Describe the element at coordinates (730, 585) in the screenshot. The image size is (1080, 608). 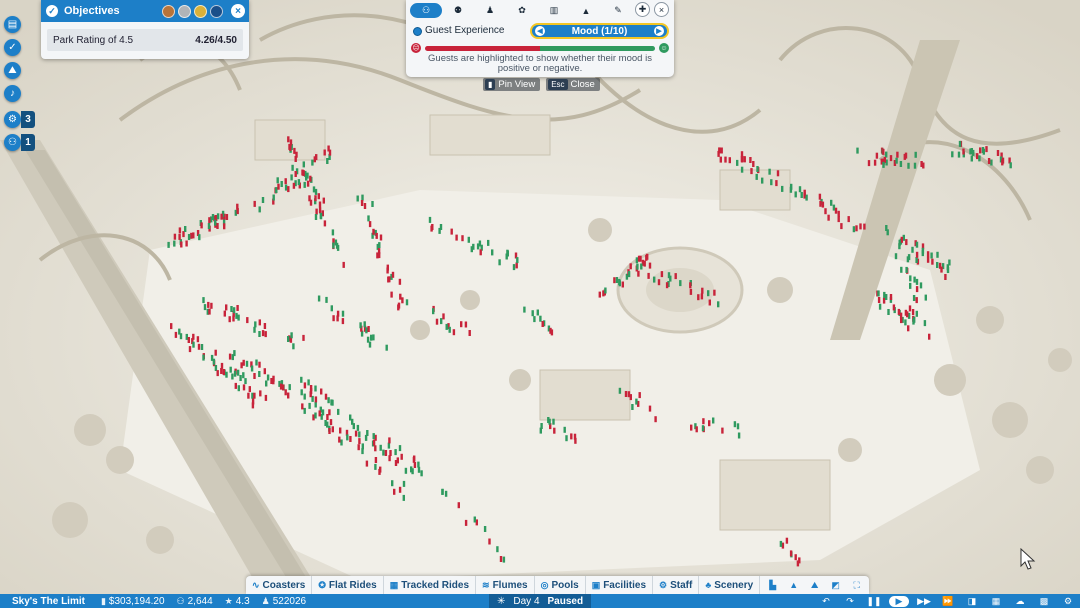
I see `scenery-button: ♣ Scenery` at that location.